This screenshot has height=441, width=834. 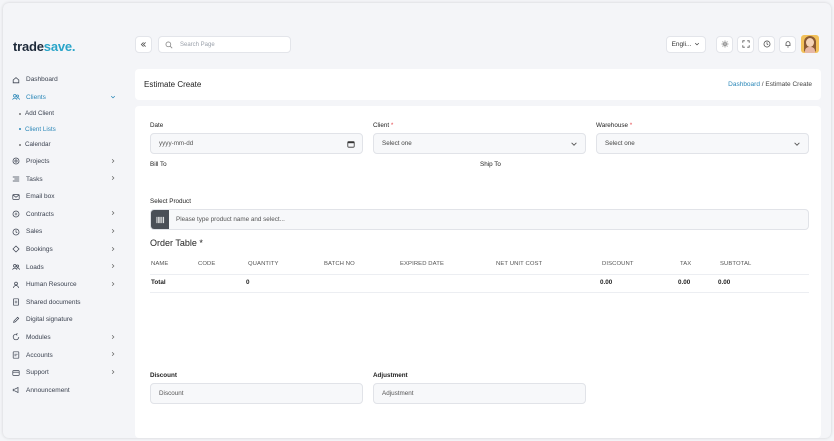 I want to click on brand-logo-part1: trade, so click(x=28, y=46).